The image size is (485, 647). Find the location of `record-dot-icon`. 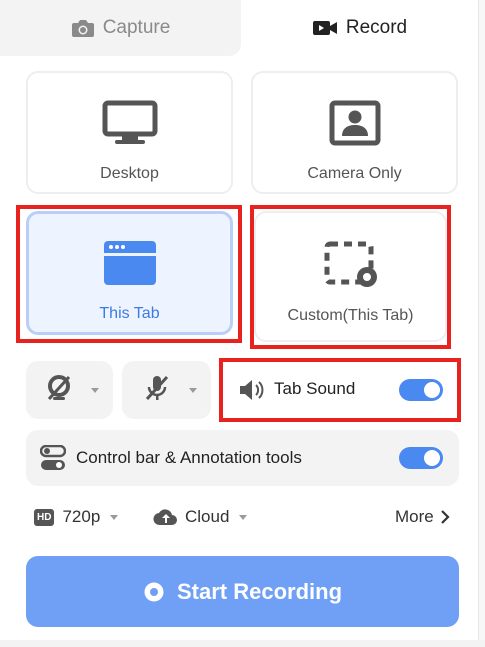

record-dot-icon is located at coordinates (154, 592).